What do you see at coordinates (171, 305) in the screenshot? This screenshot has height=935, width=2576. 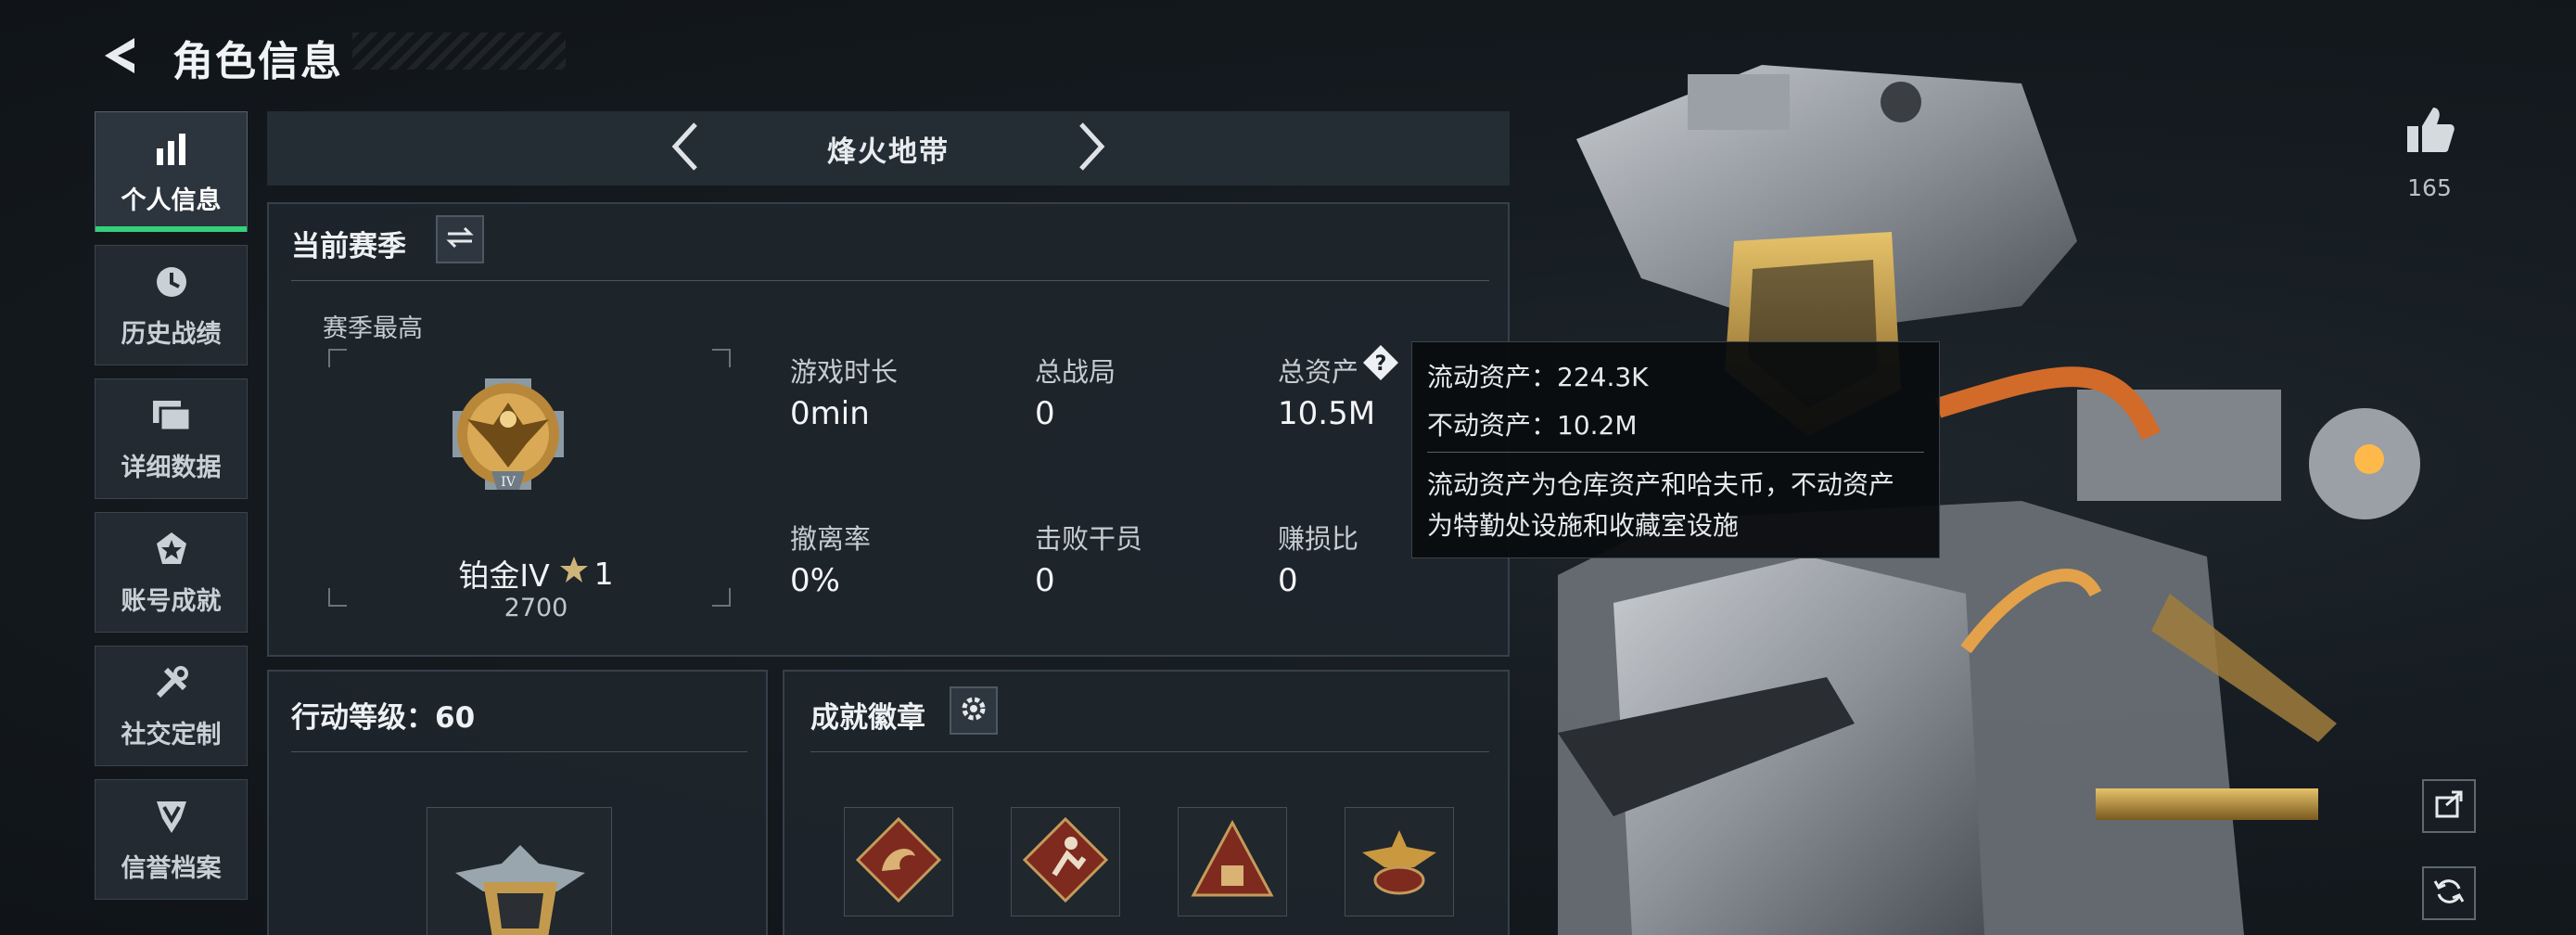 I see `sidebar-item-history: 历史战绩` at bounding box center [171, 305].